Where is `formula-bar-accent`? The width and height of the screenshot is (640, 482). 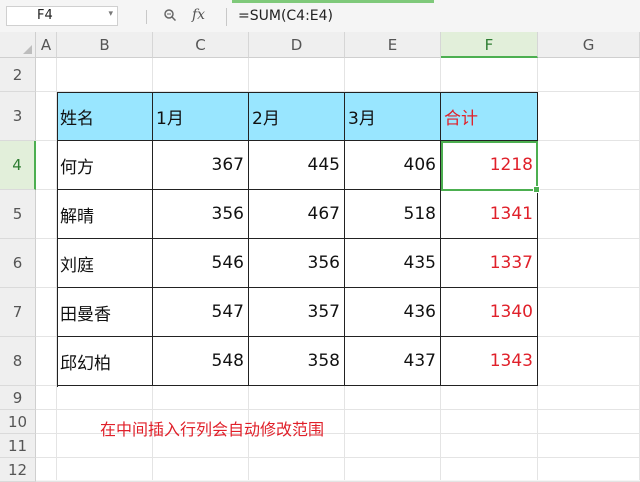 formula-bar-accent is located at coordinates (333, 1).